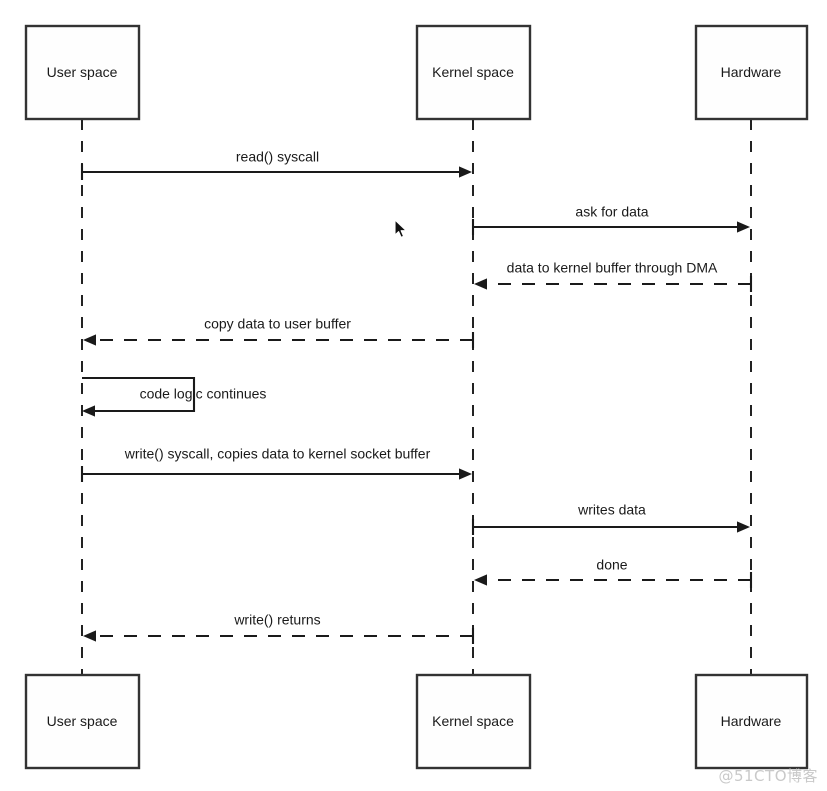 The height and width of the screenshot is (791, 827). I want to click on message-7-solid: writes data, so click(610, 518).